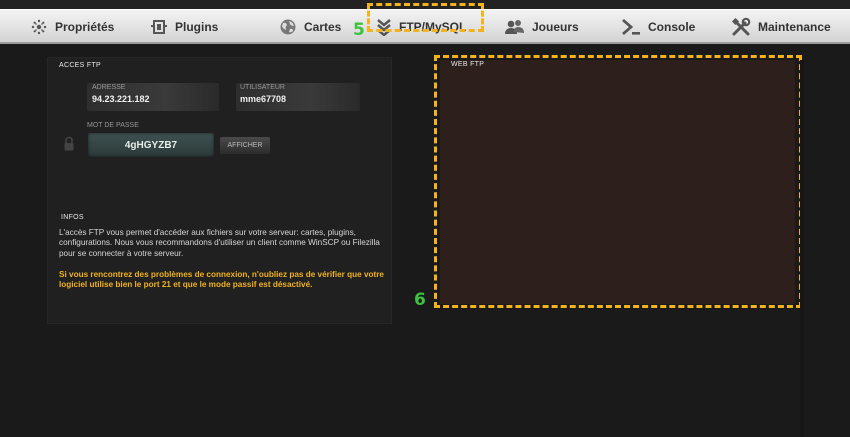 The height and width of the screenshot is (437, 850). I want to click on tab-maintenance: Maintenance, so click(781, 26).